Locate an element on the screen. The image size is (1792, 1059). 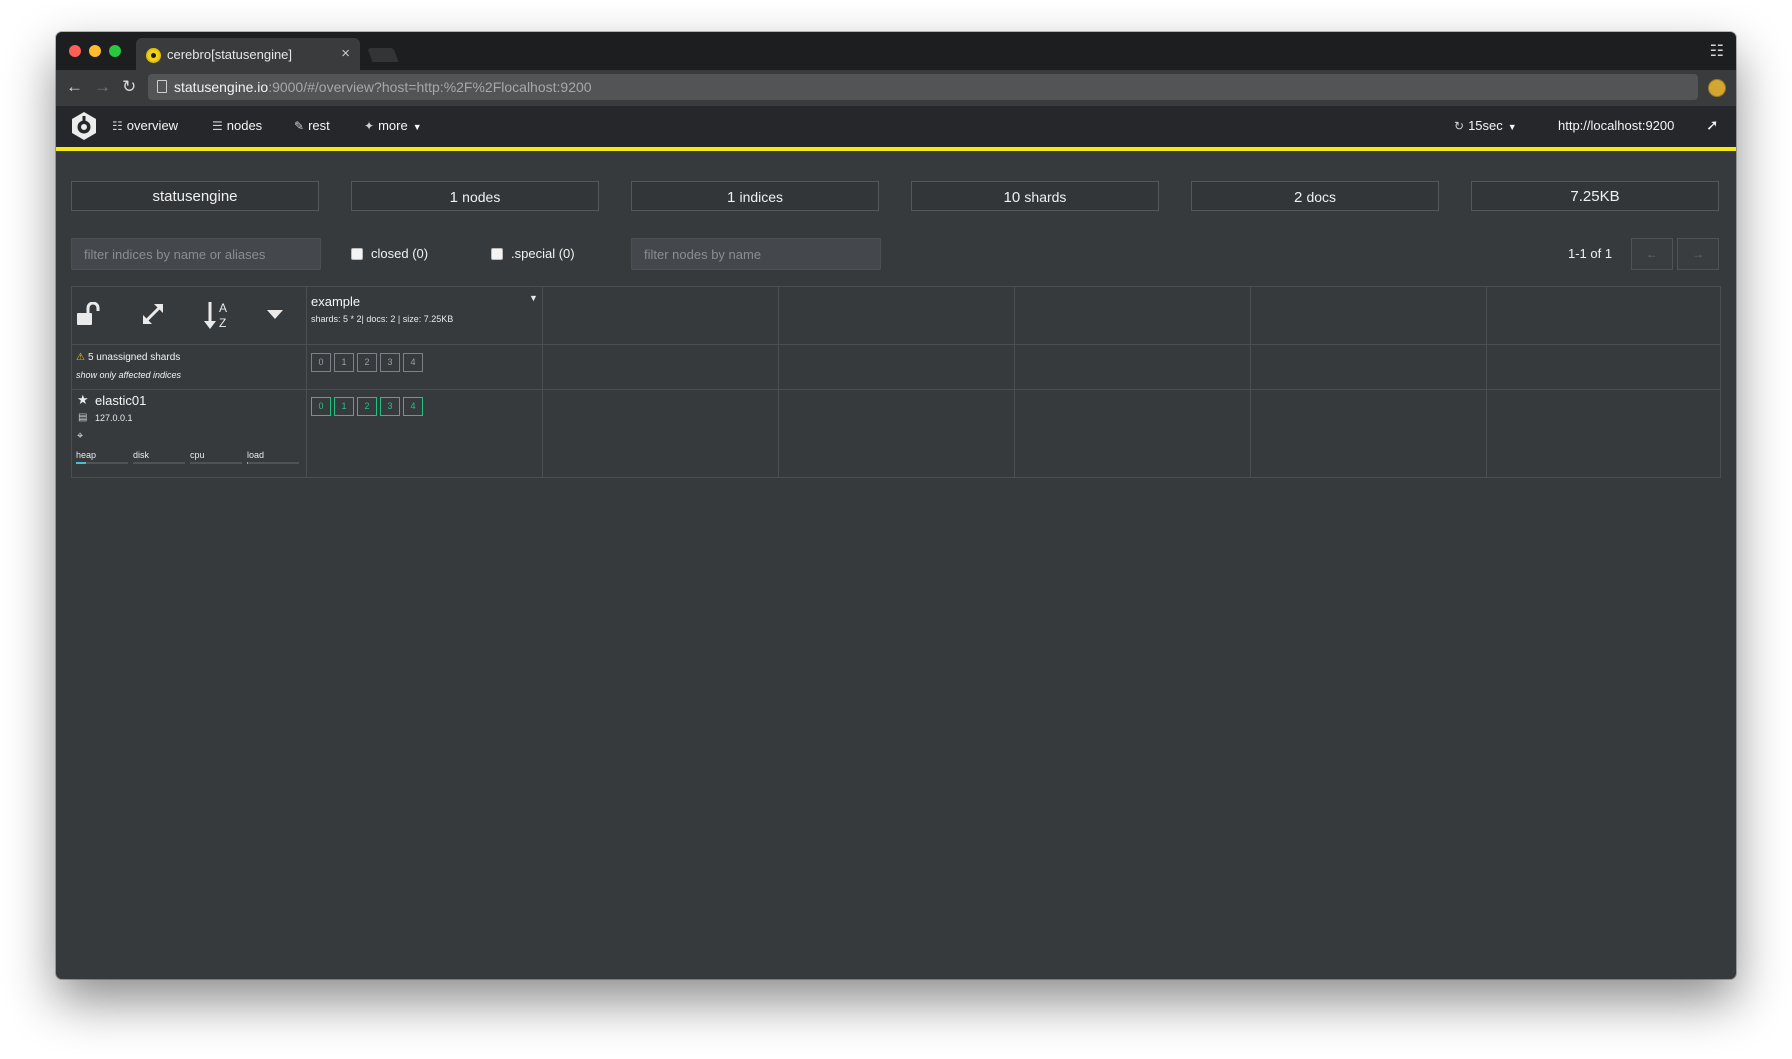
disk-label: disk is located at coordinates (141, 455).